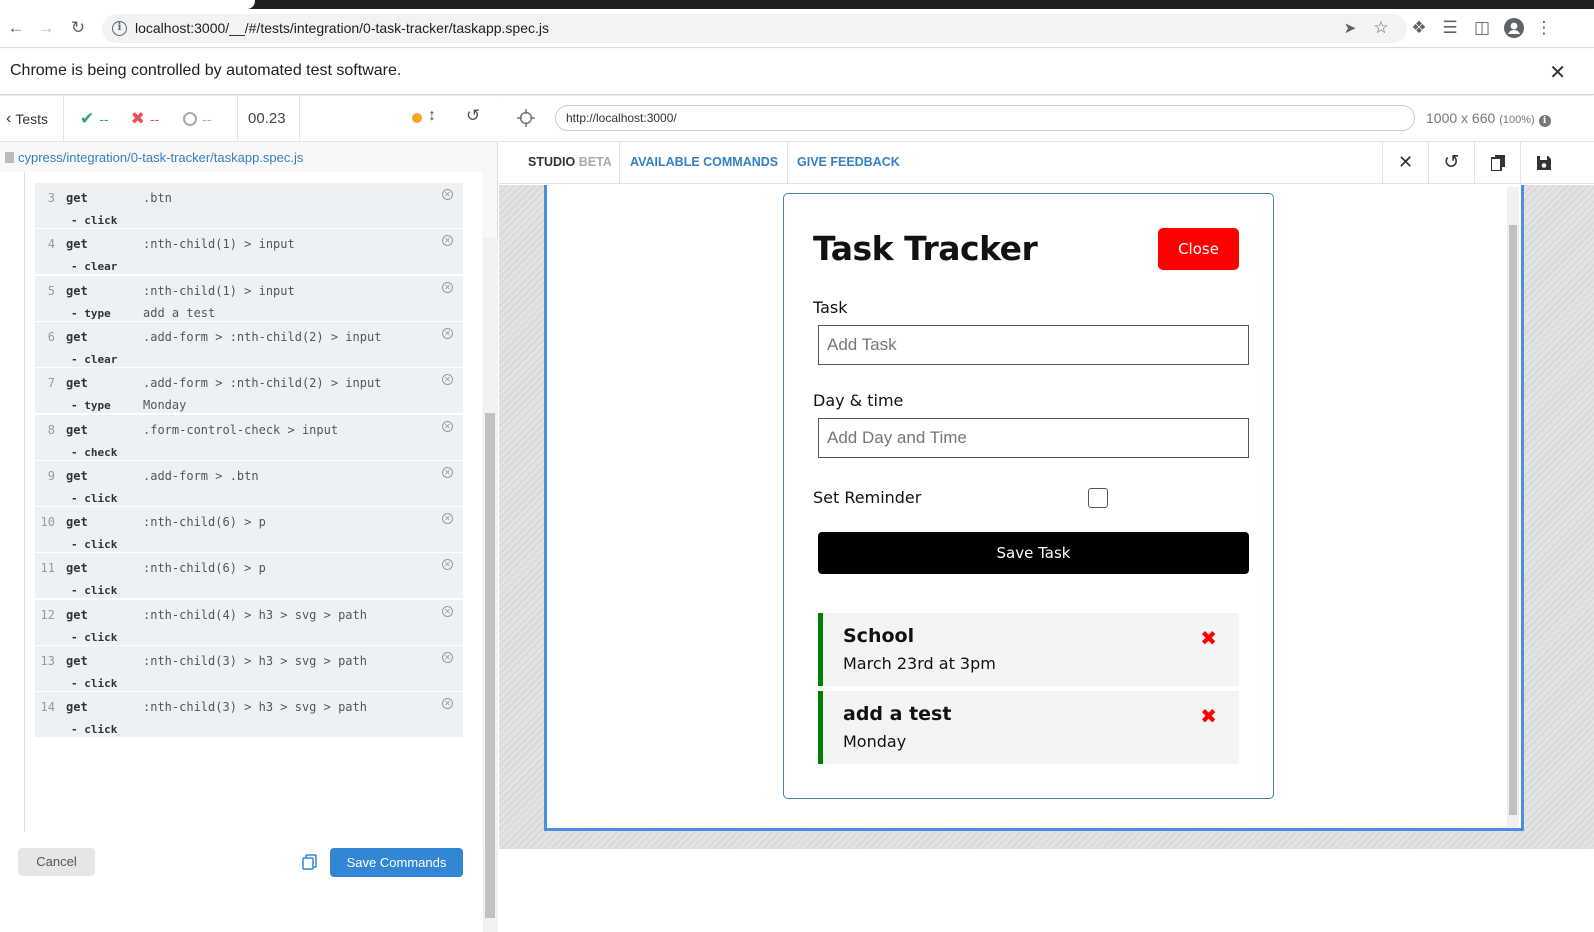 The height and width of the screenshot is (932, 1594). Describe the element at coordinates (1198, 249) in the screenshot. I see `close-button: Close` at that location.